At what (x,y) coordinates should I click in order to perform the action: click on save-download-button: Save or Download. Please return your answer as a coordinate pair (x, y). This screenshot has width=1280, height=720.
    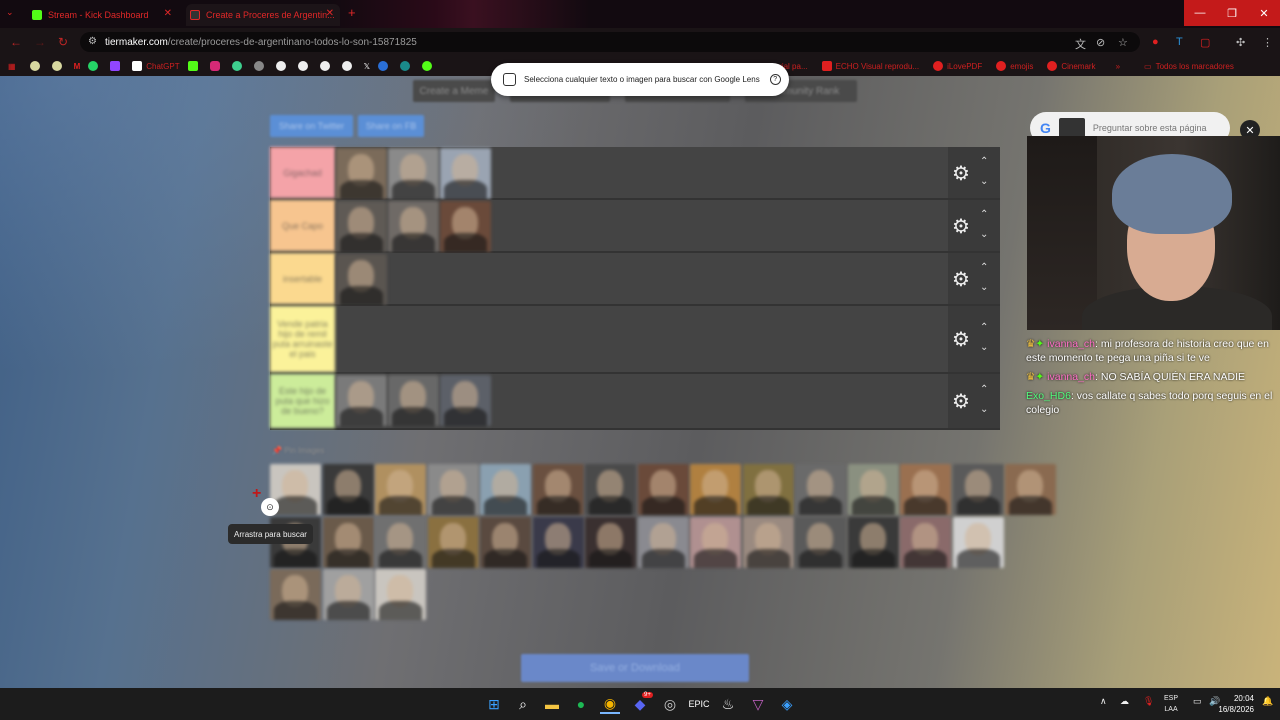
    Looking at the image, I should click on (635, 668).